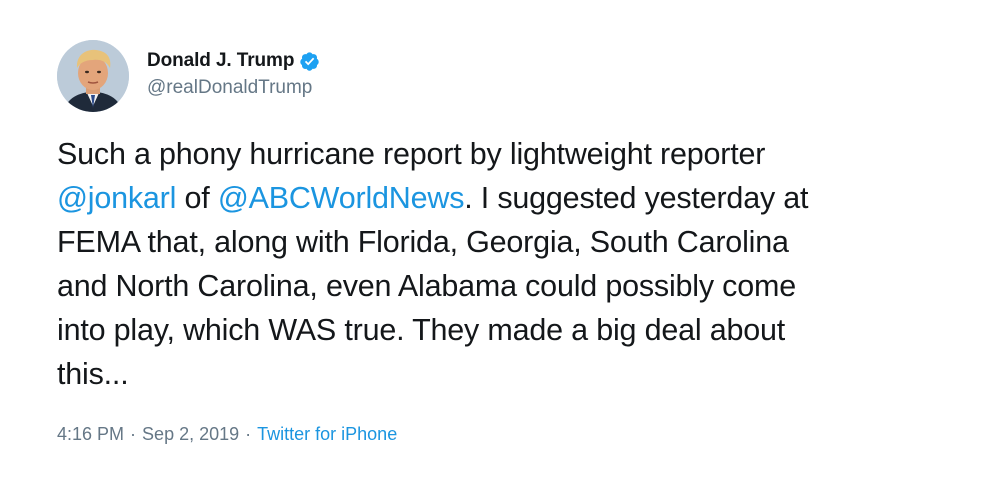  I want to click on tweet-source-link: Twitter for iPhone, so click(327, 434).